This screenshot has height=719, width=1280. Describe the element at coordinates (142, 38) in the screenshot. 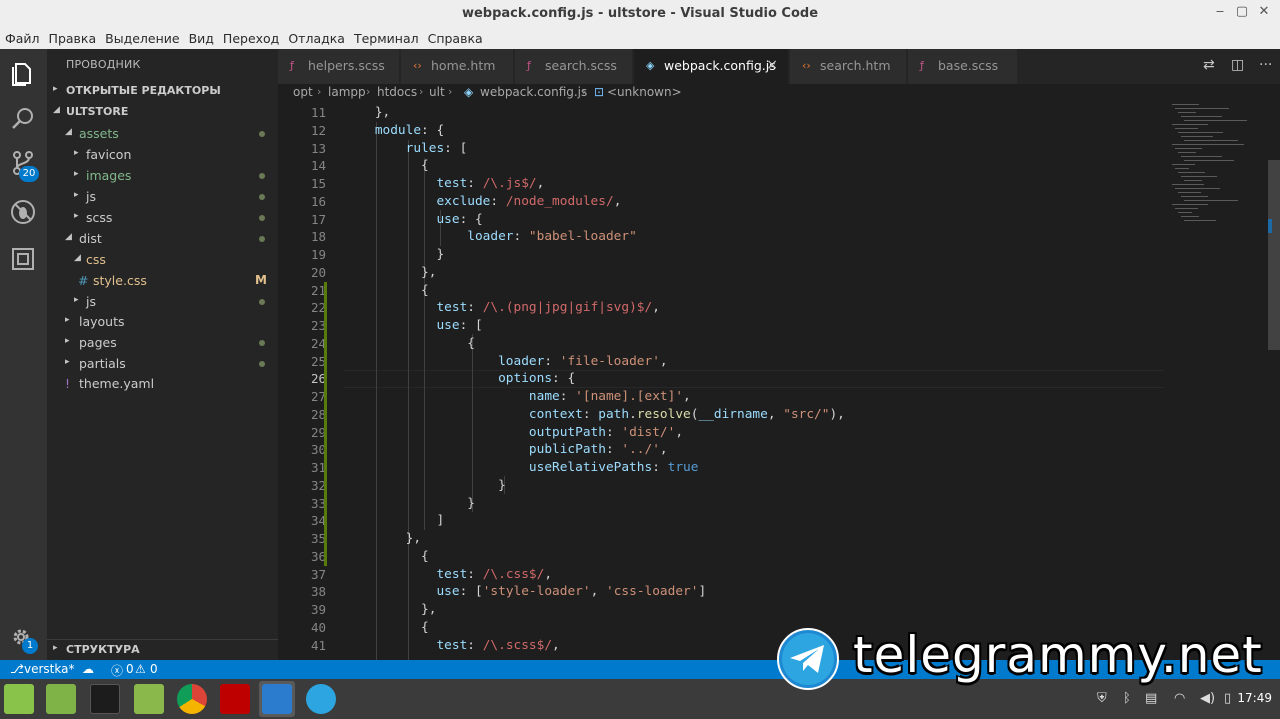

I see `menu-selection: Выделение` at that location.